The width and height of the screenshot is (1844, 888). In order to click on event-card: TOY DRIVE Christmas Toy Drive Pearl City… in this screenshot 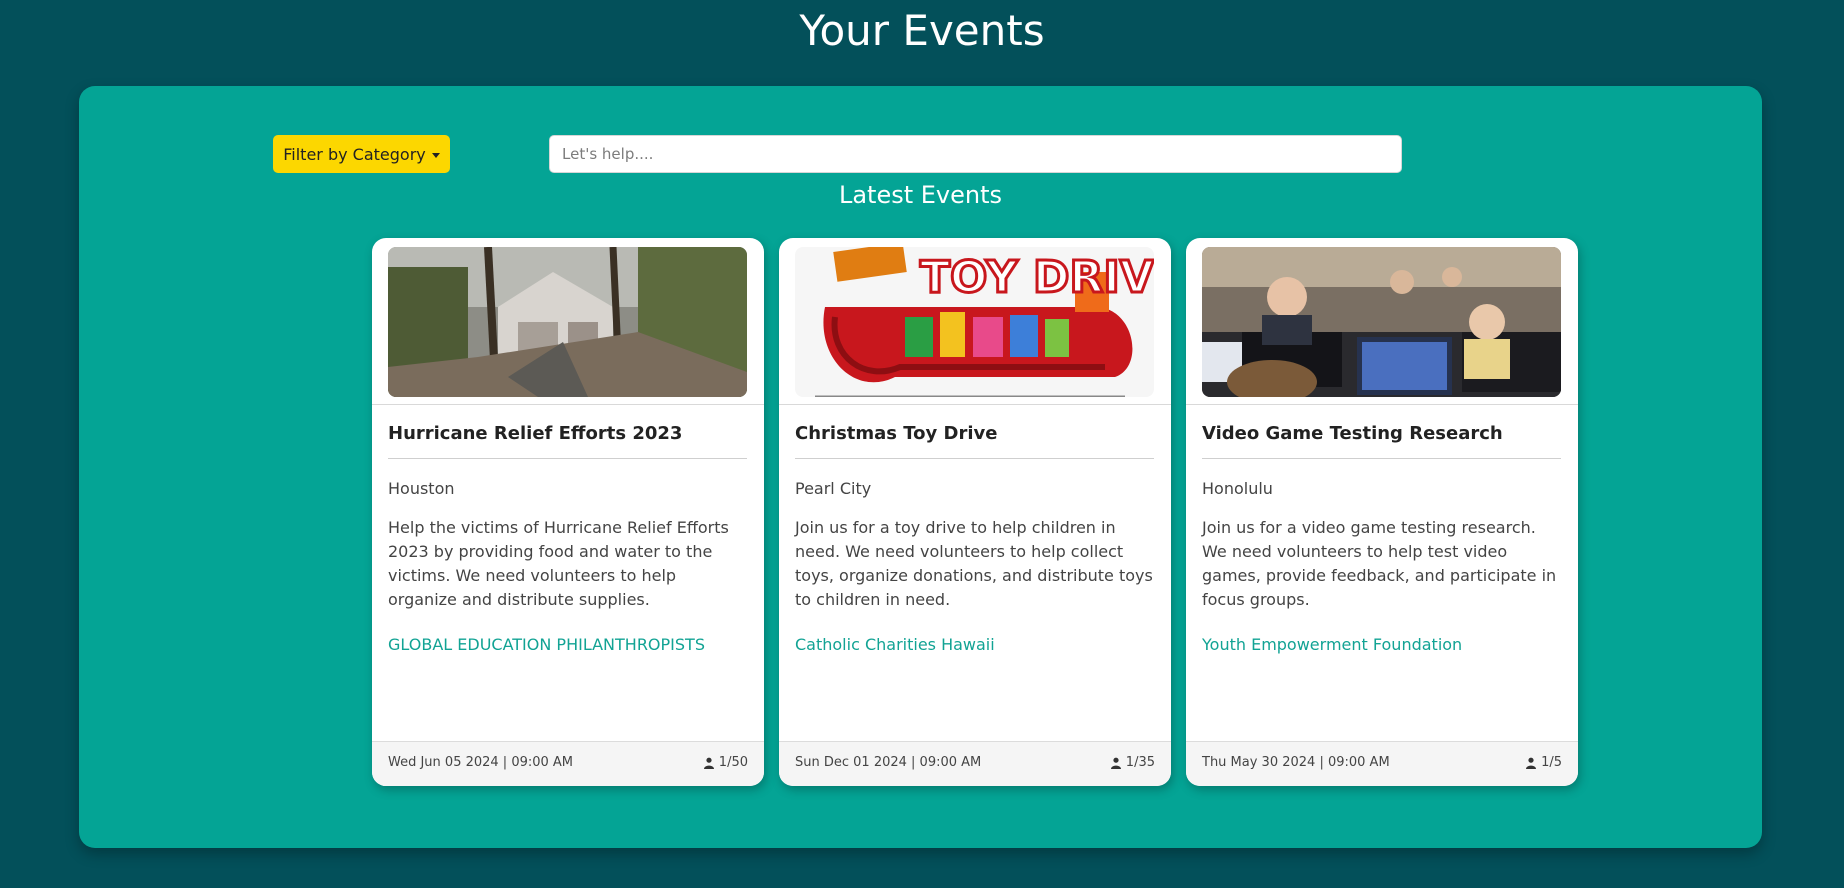, I will do `click(975, 512)`.